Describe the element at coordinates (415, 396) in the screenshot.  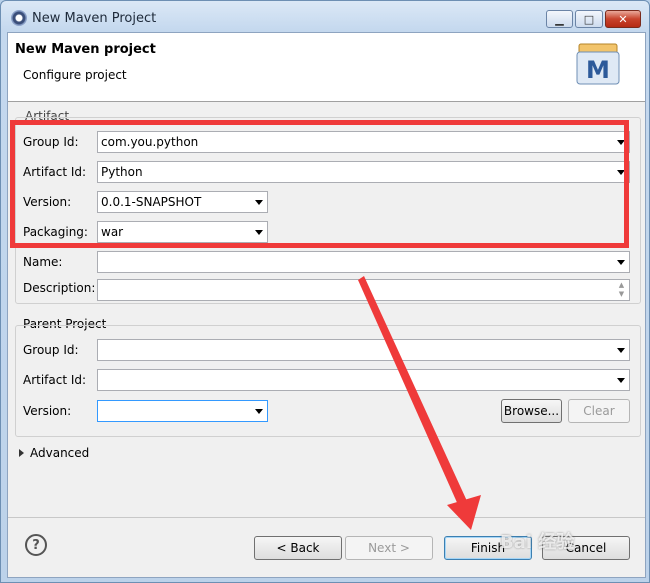
I see `annotation-arrow-shaft` at that location.